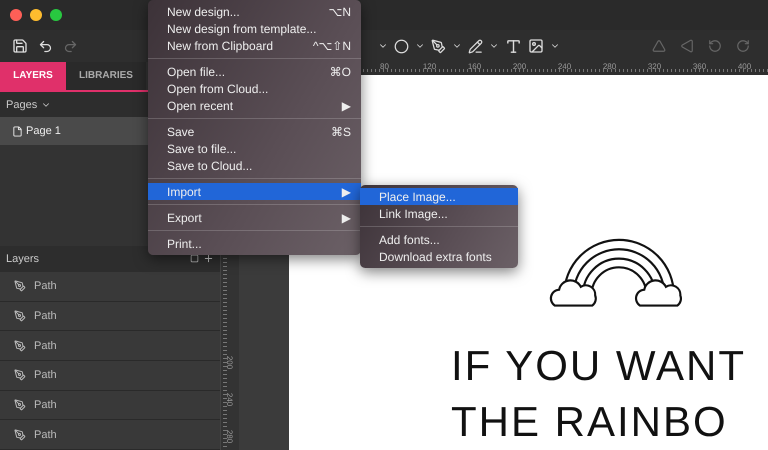 Image resolution: width=768 pixels, height=450 pixels. I want to click on menu-item: Download extra fonts, so click(439, 256).